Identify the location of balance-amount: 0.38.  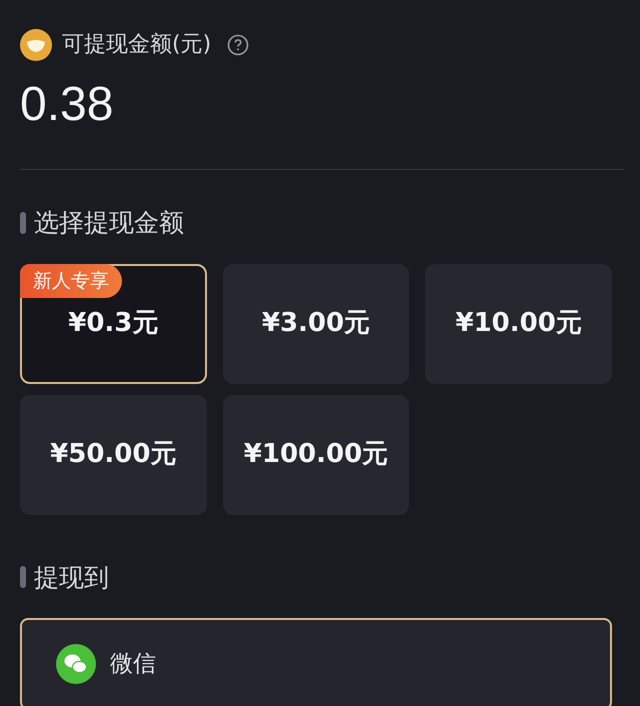
(67, 105).